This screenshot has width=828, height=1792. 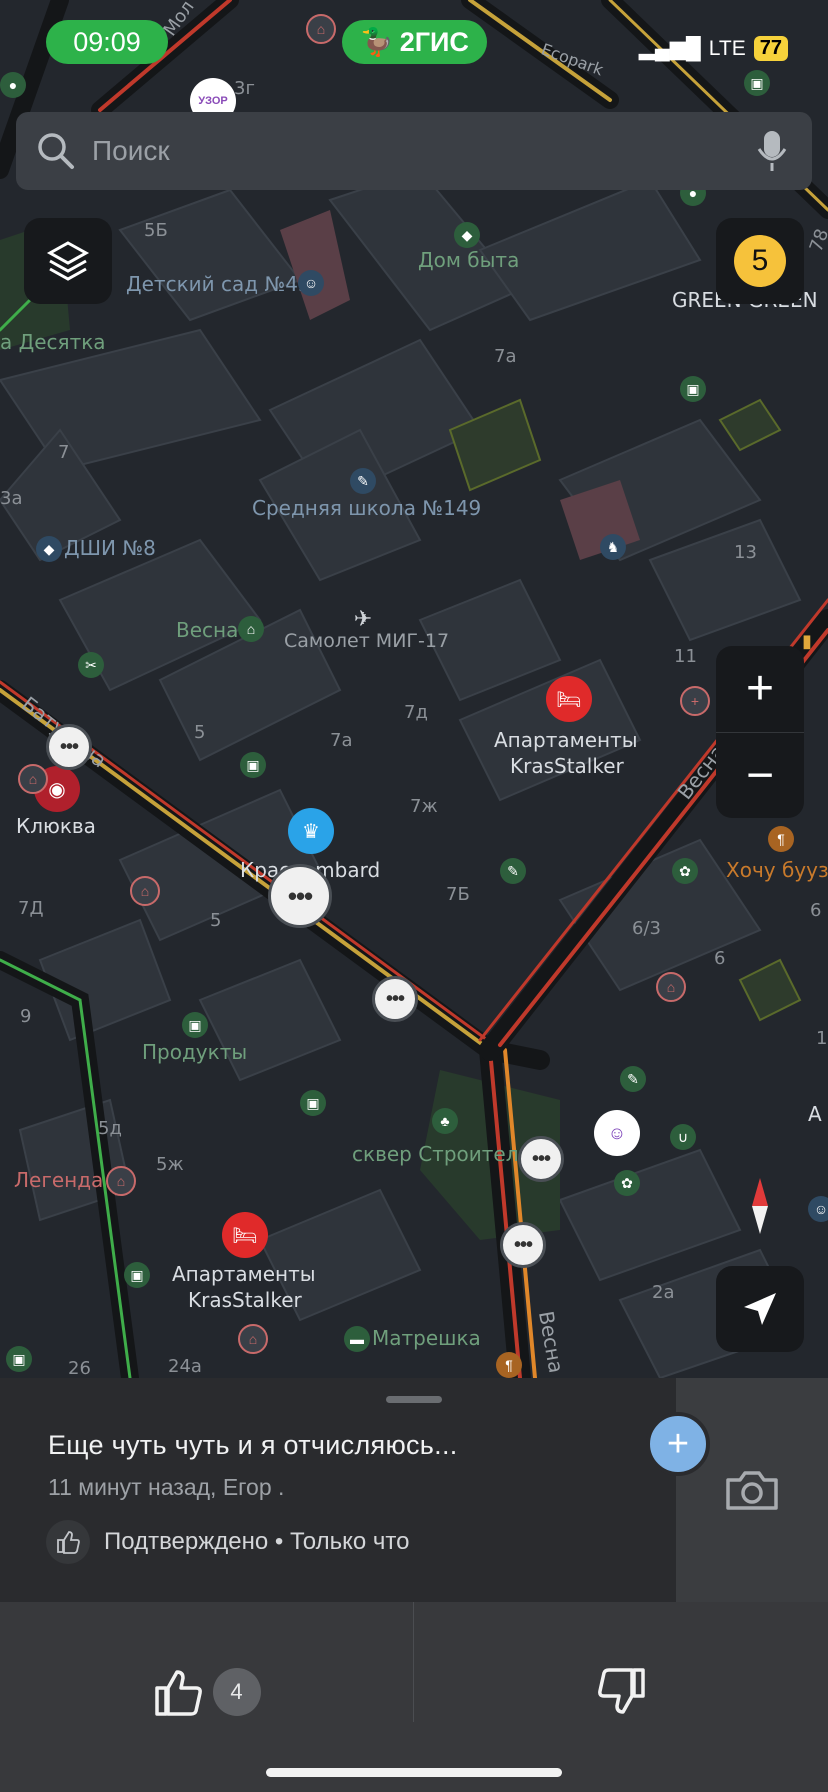 What do you see at coordinates (91, 665) in the screenshot?
I see `scissors-icon: ✂` at bounding box center [91, 665].